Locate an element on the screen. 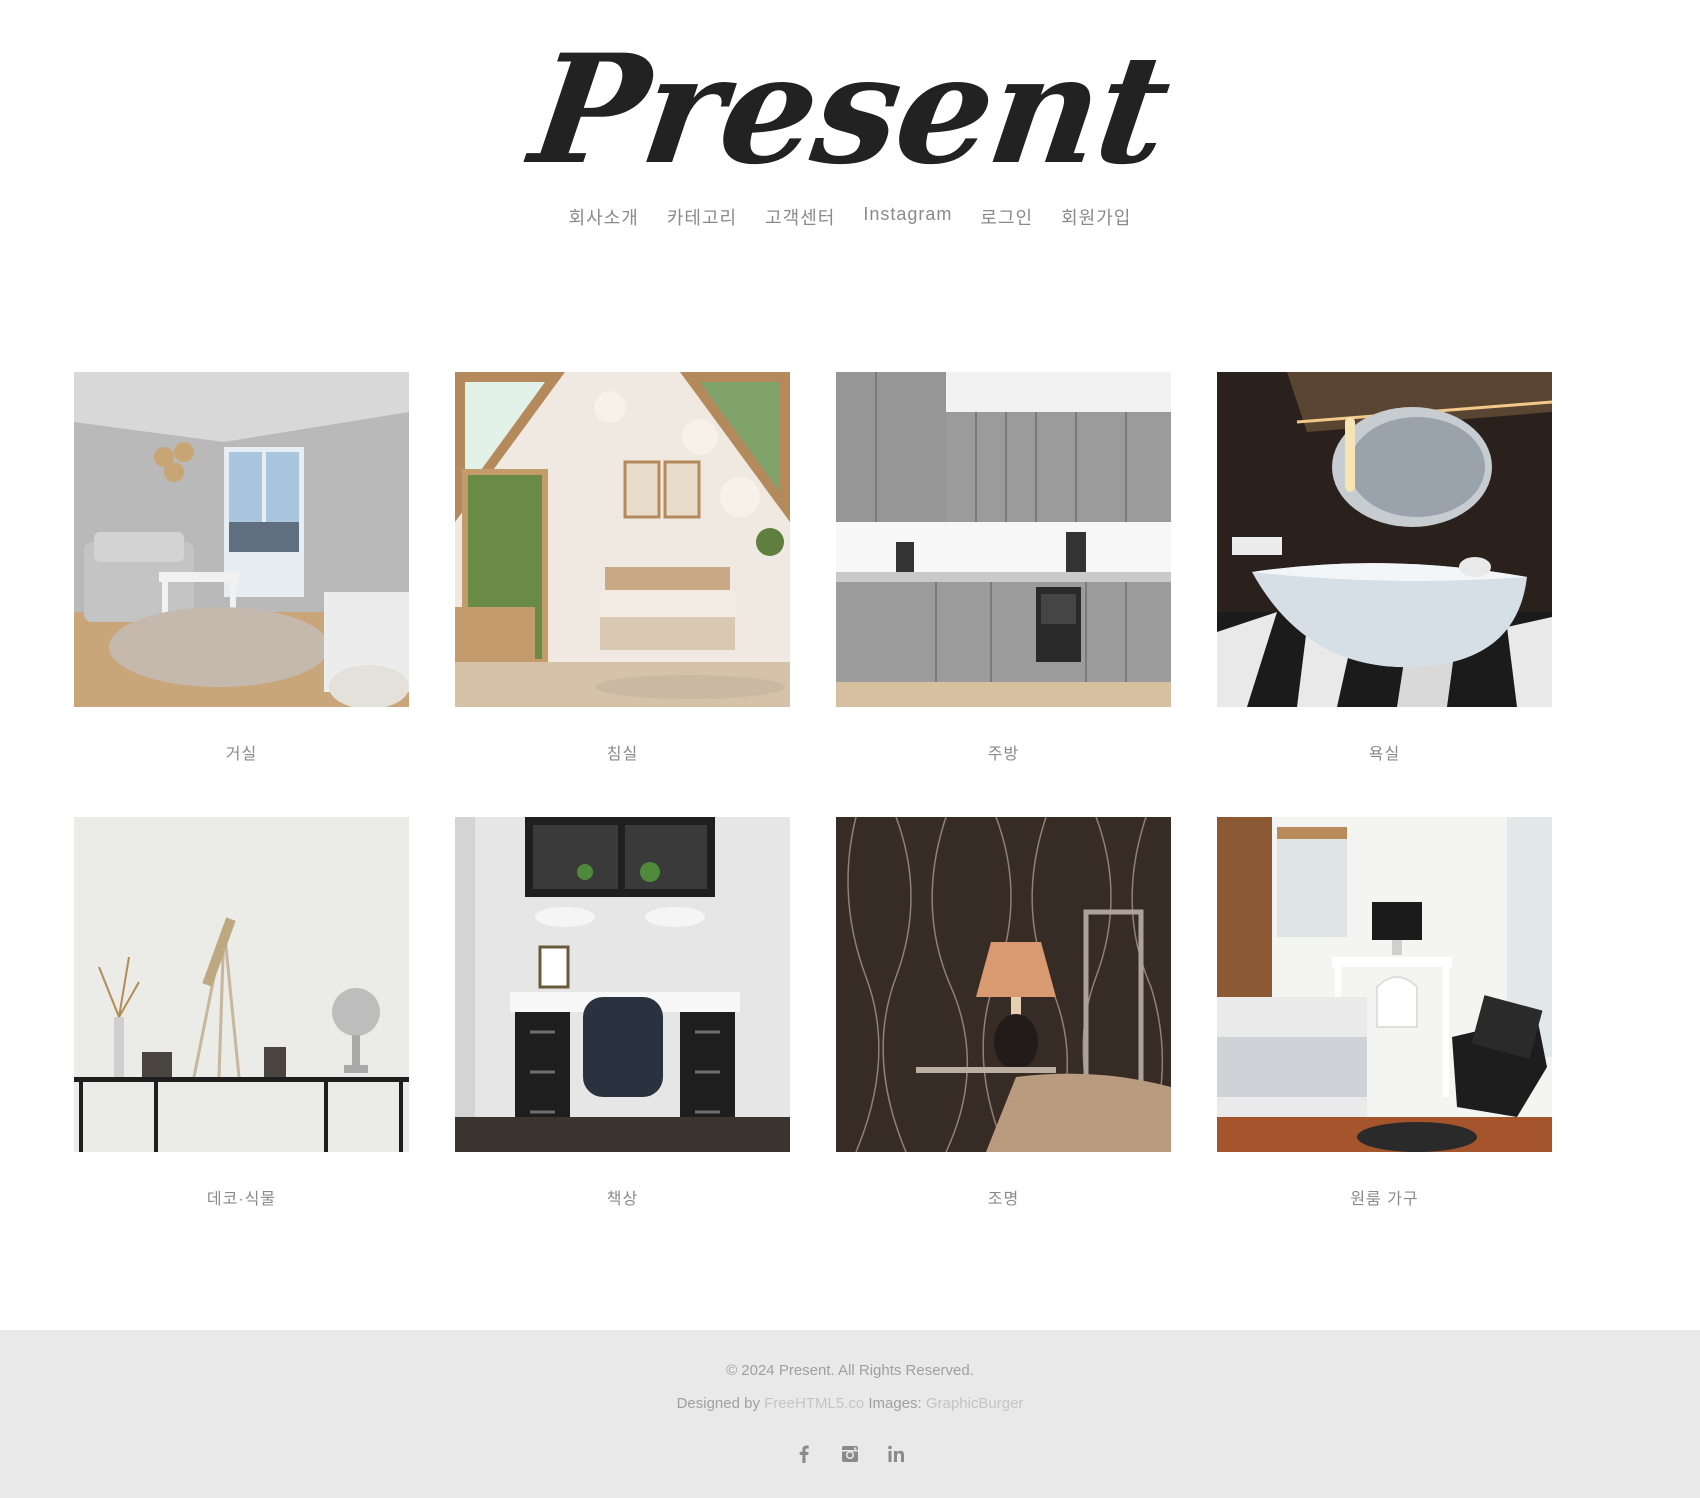  category-card-decor: 데코·식물 is located at coordinates (241, 1012).